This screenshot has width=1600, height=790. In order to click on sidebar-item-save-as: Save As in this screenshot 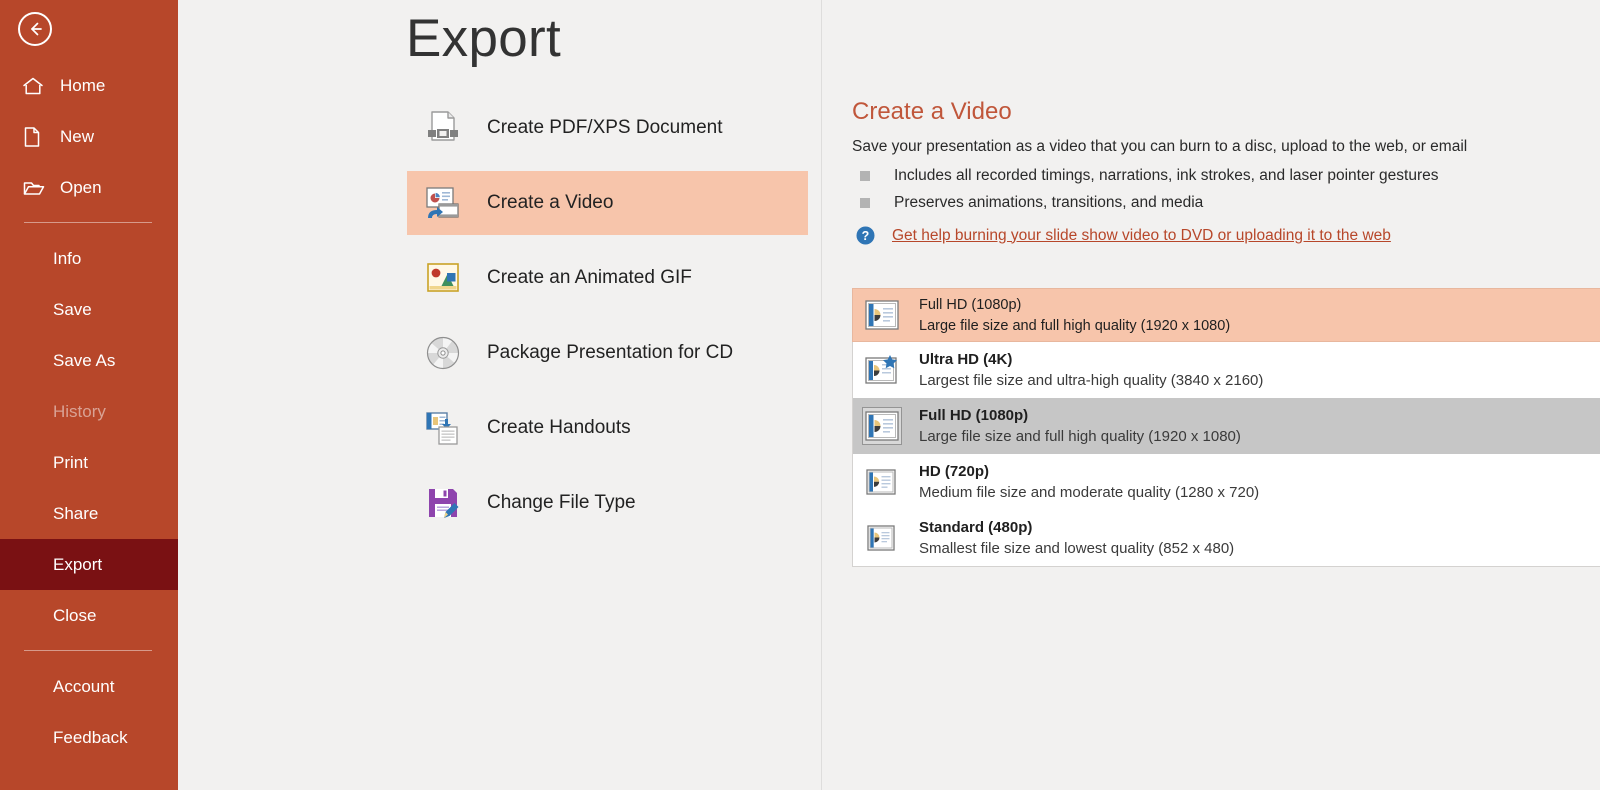, I will do `click(89, 360)`.